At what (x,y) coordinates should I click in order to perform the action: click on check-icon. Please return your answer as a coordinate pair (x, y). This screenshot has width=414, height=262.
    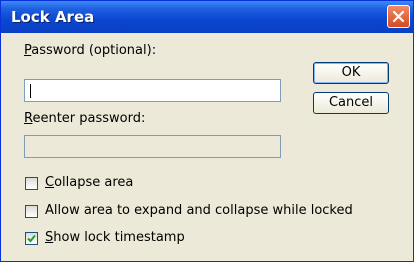
    Looking at the image, I should click on (31, 238).